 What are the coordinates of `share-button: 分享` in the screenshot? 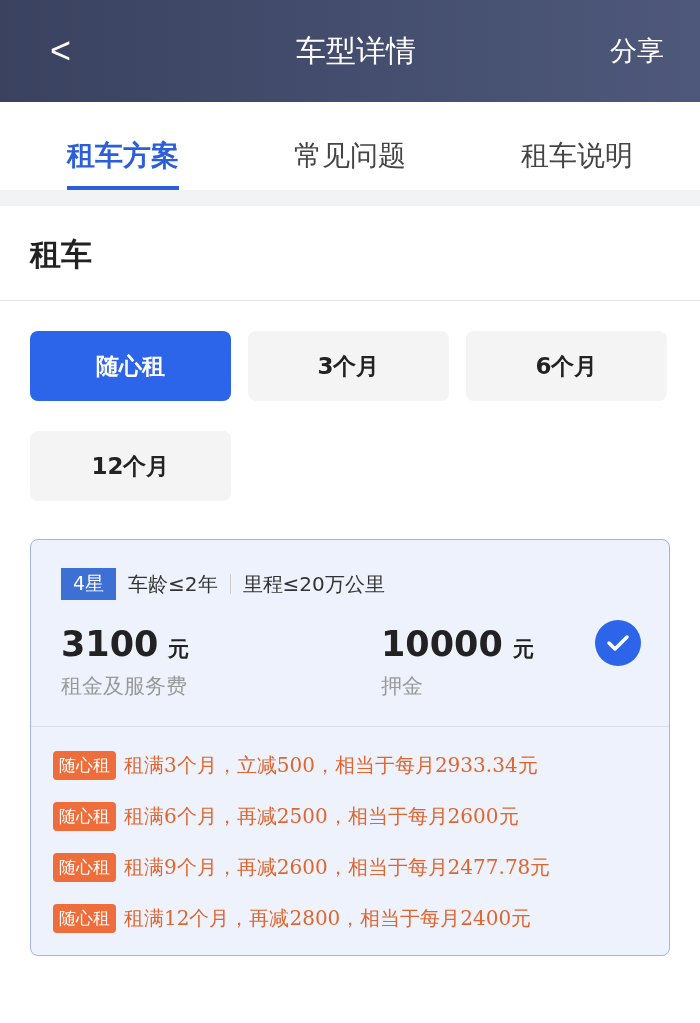 It's located at (637, 51).